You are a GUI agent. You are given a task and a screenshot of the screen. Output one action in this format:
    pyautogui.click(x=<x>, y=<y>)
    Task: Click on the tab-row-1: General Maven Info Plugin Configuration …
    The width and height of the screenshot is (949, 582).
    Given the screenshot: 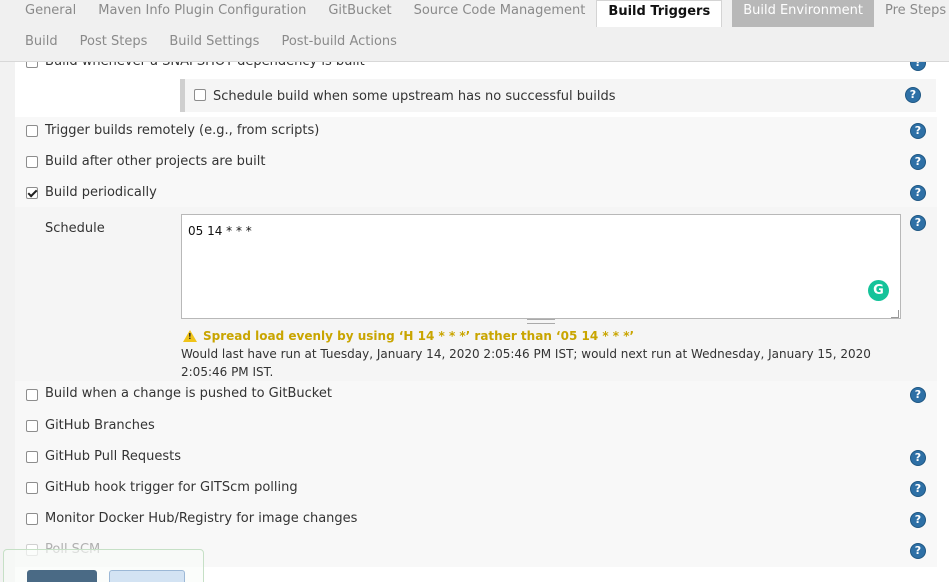 What is the action you would take?
    pyautogui.click(x=481, y=13)
    